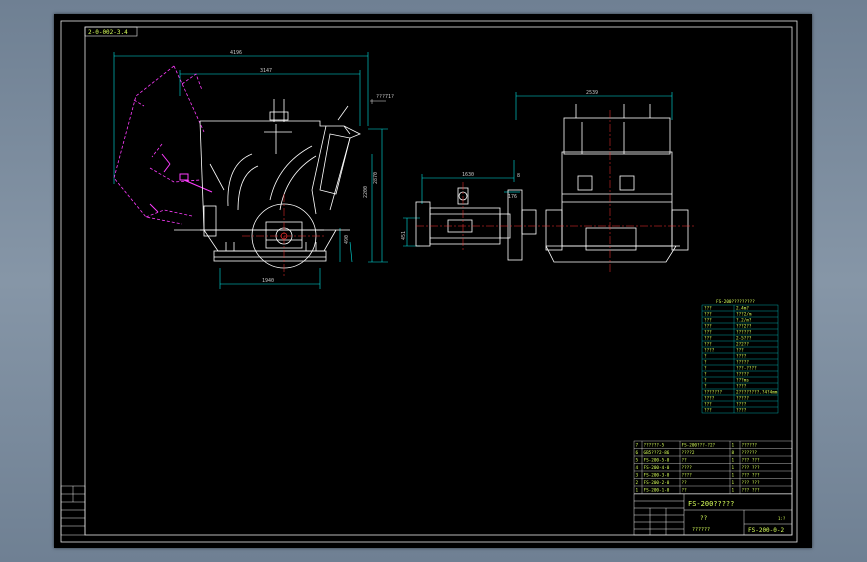  Describe the element at coordinates (746, 369) in the screenshot. I see `spec-value: ???-????` at that location.